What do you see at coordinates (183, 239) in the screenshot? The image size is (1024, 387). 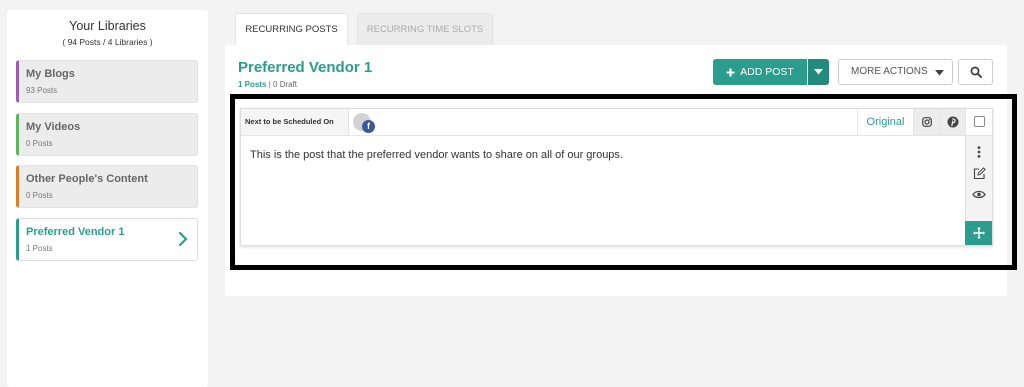 I see `chevron-right-icon` at bounding box center [183, 239].